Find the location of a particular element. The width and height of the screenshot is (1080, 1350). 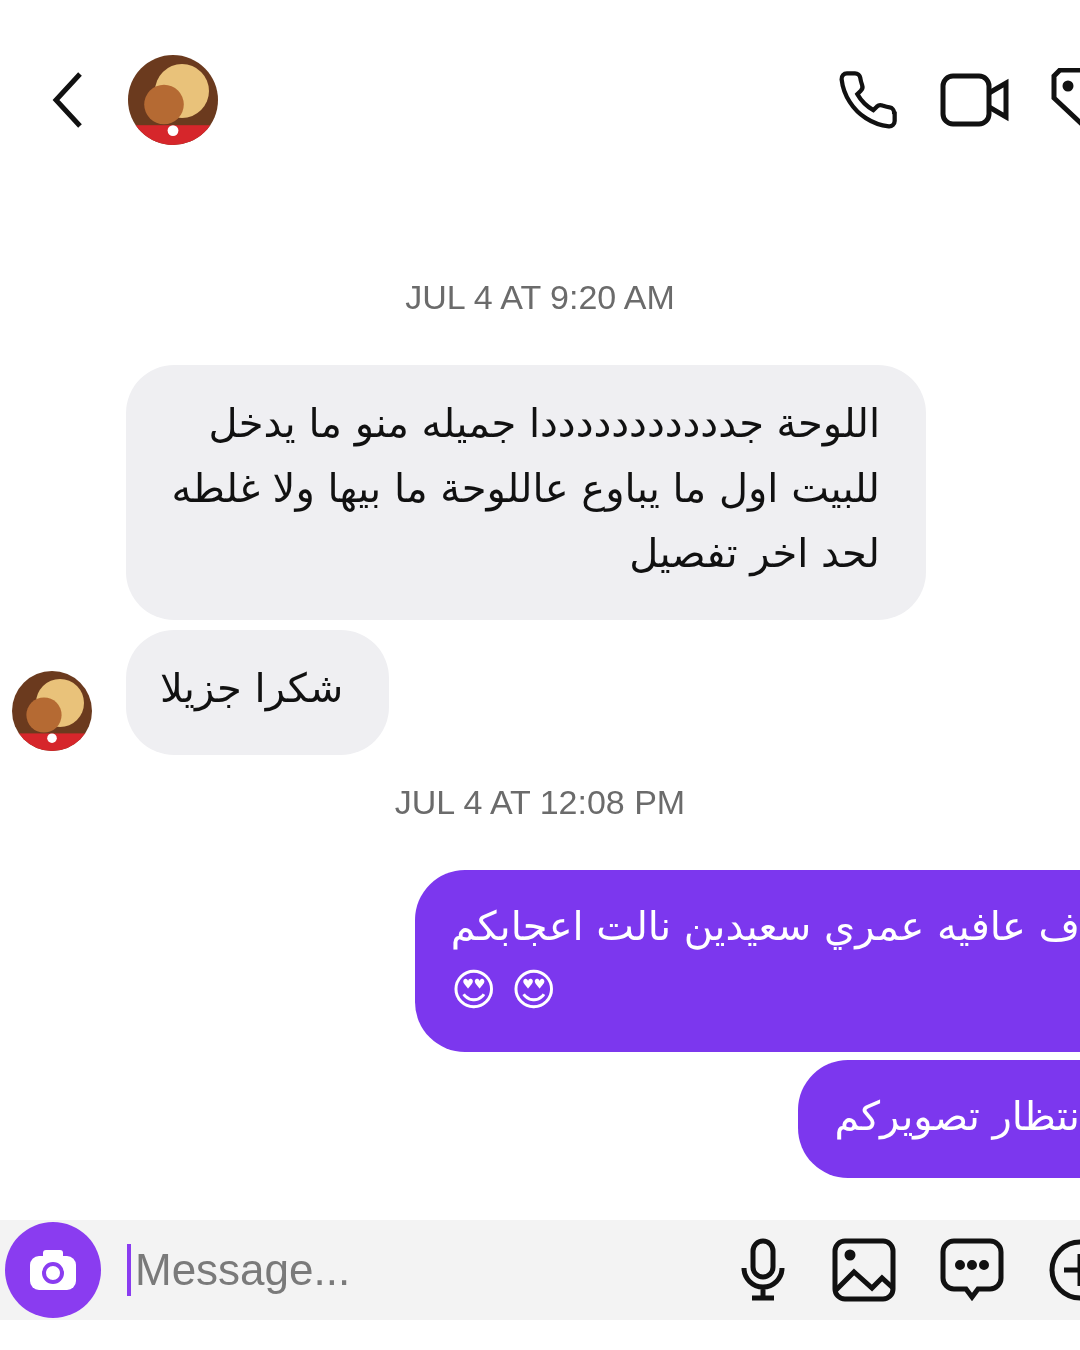

camera-icon is located at coordinates (53, 1270).